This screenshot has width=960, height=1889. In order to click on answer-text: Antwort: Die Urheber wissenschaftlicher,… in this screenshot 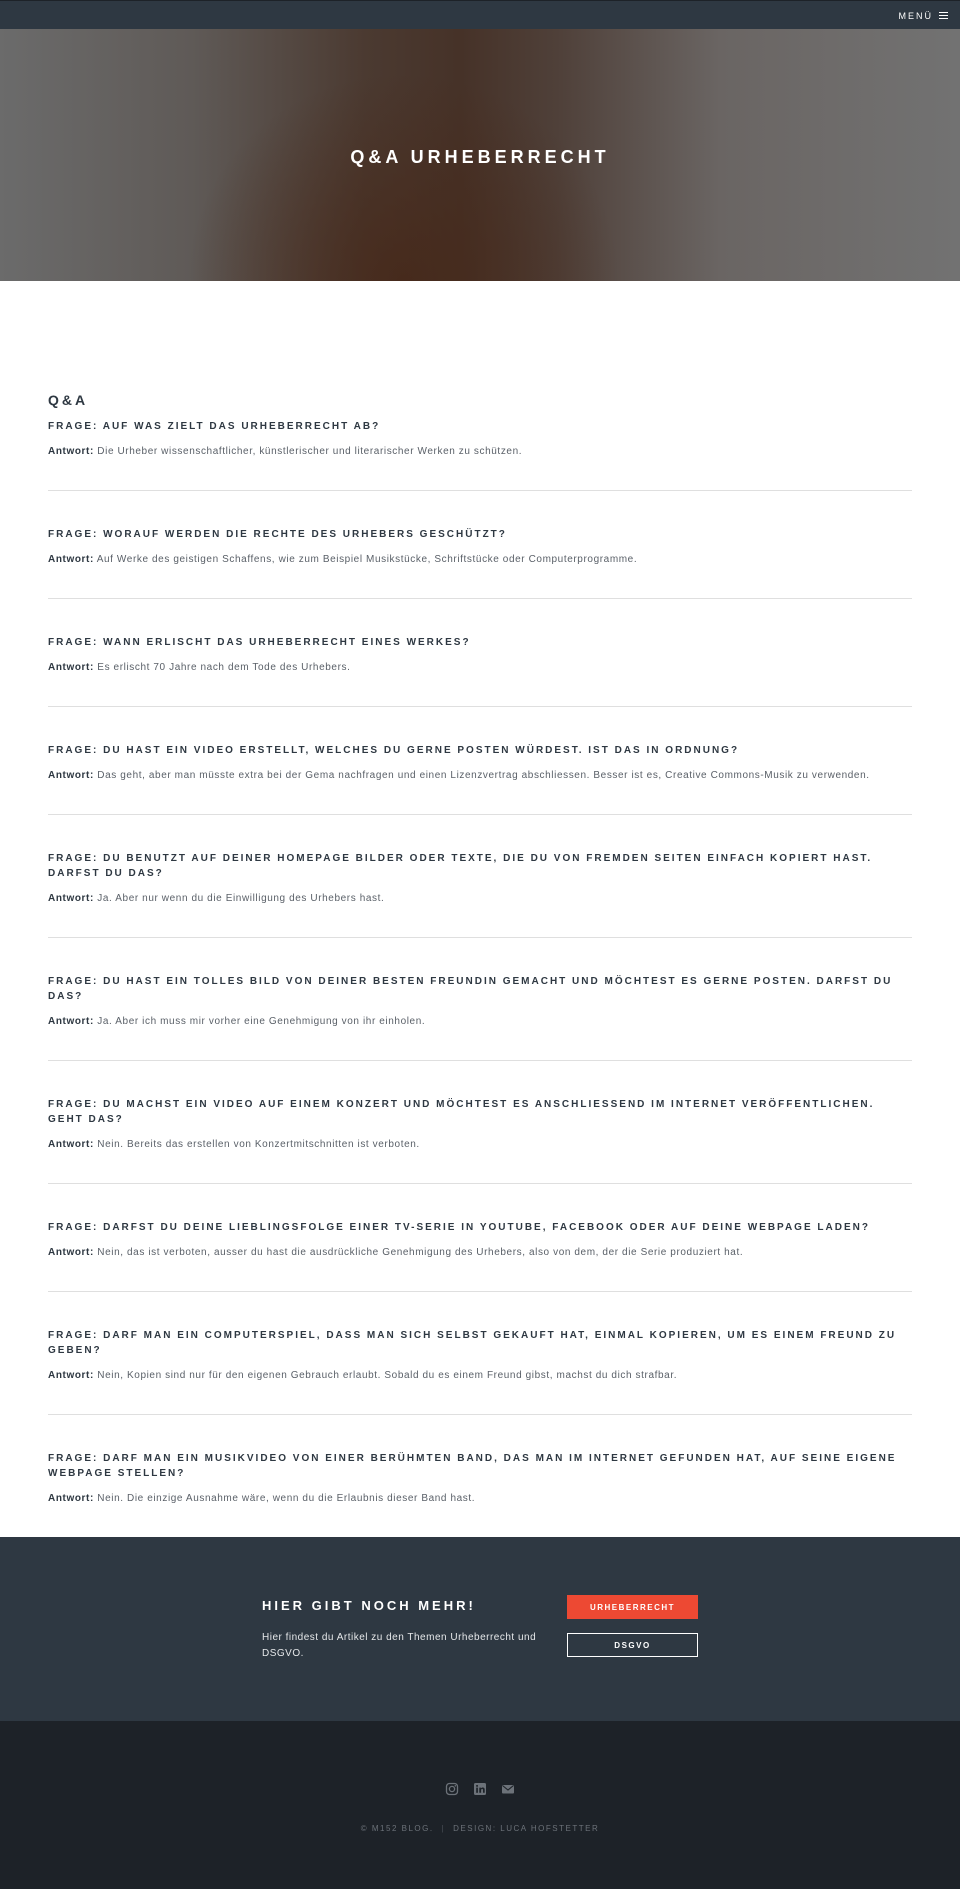, I will do `click(480, 452)`.